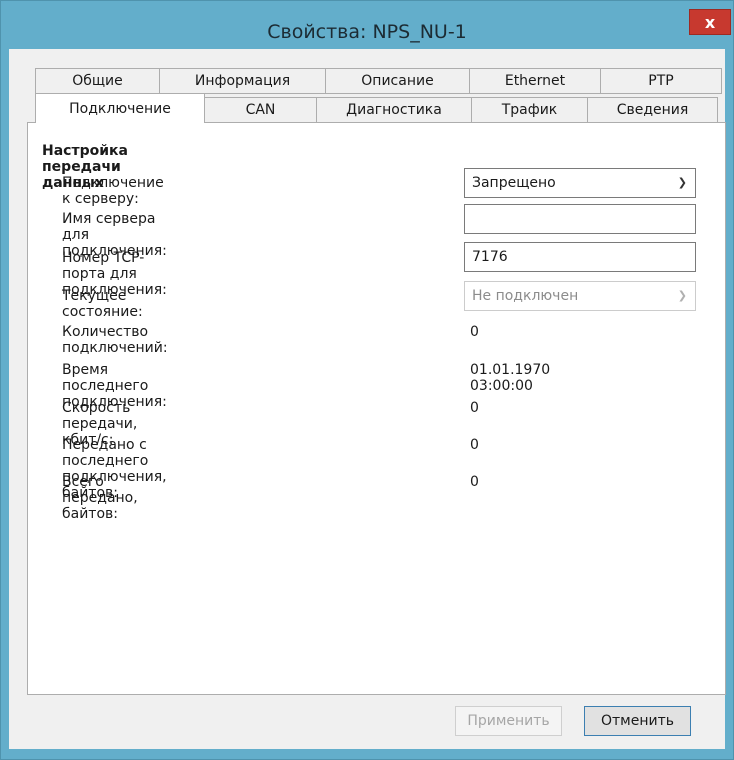 The height and width of the screenshot is (760, 734). Describe the element at coordinates (535, 81) in the screenshot. I see `tab-ethernet: Ethernet` at that location.